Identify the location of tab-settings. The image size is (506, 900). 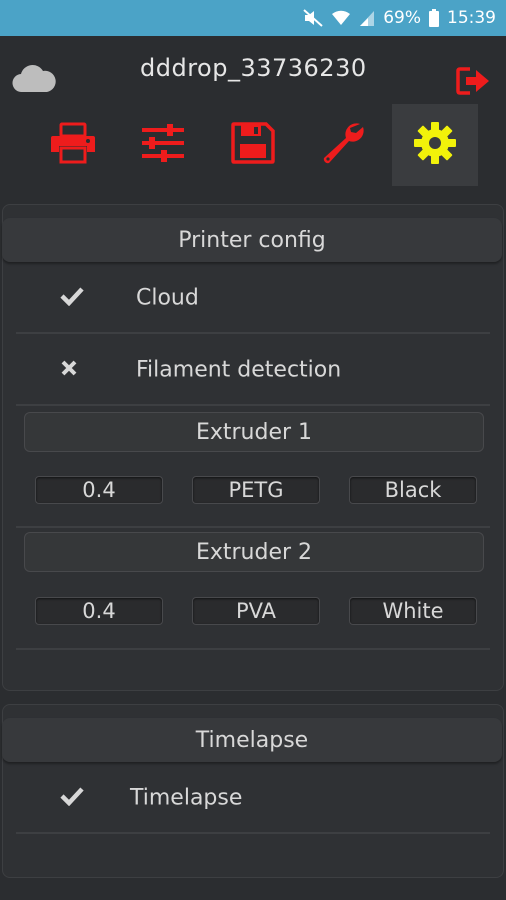
(435, 145).